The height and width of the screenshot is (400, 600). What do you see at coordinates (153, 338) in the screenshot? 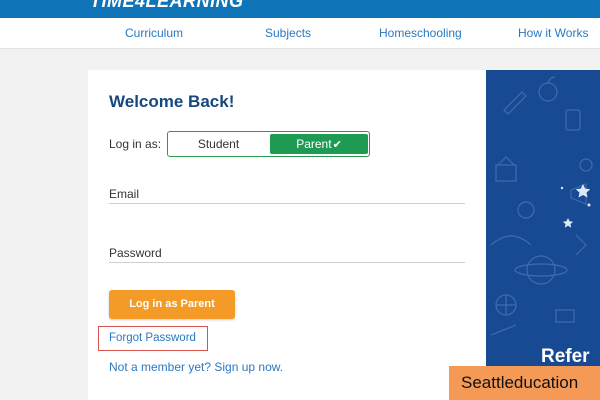
I see `forgot-password-link: Forgot Password` at bounding box center [153, 338].